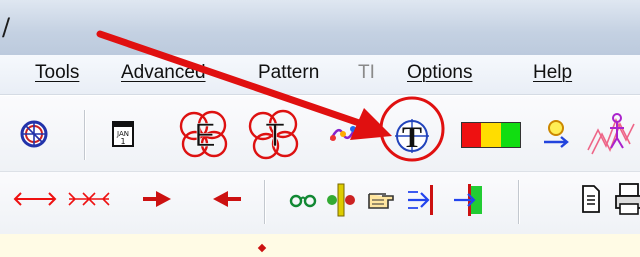  Describe the element at coordinates (491, 135) in the screenshot. I see `color-bar-icon` at that location.